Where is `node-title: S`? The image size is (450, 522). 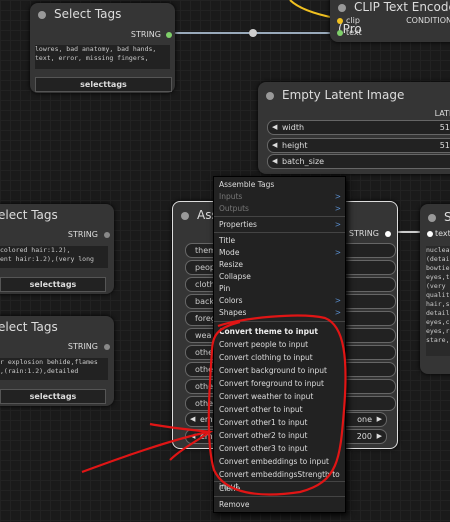 node-title: S is located at coordinates (435, 217).